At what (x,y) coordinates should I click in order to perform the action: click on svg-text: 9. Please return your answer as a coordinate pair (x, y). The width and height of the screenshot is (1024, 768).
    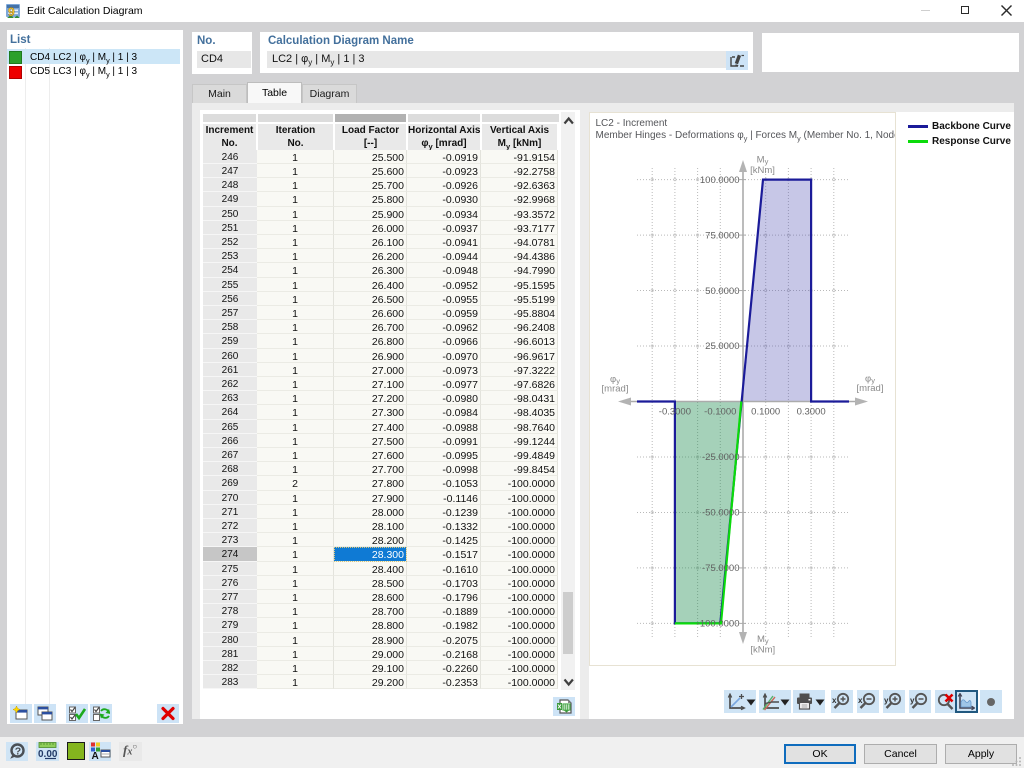
    Looking at the image, I should click on (11, 12).